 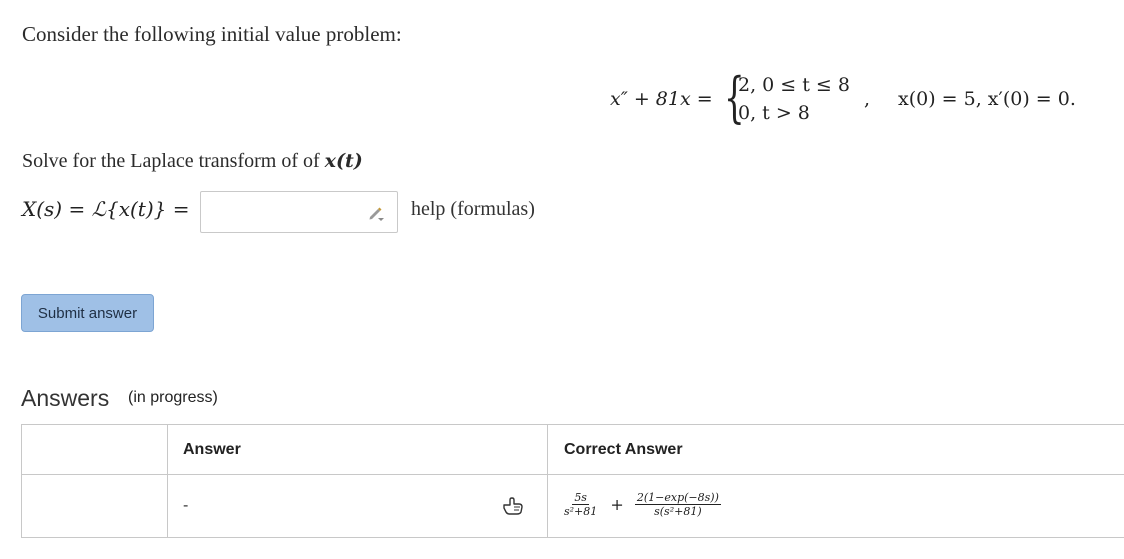 I want to click on correct-term-1-denominator: s²+81, so click(x=581, y=511).